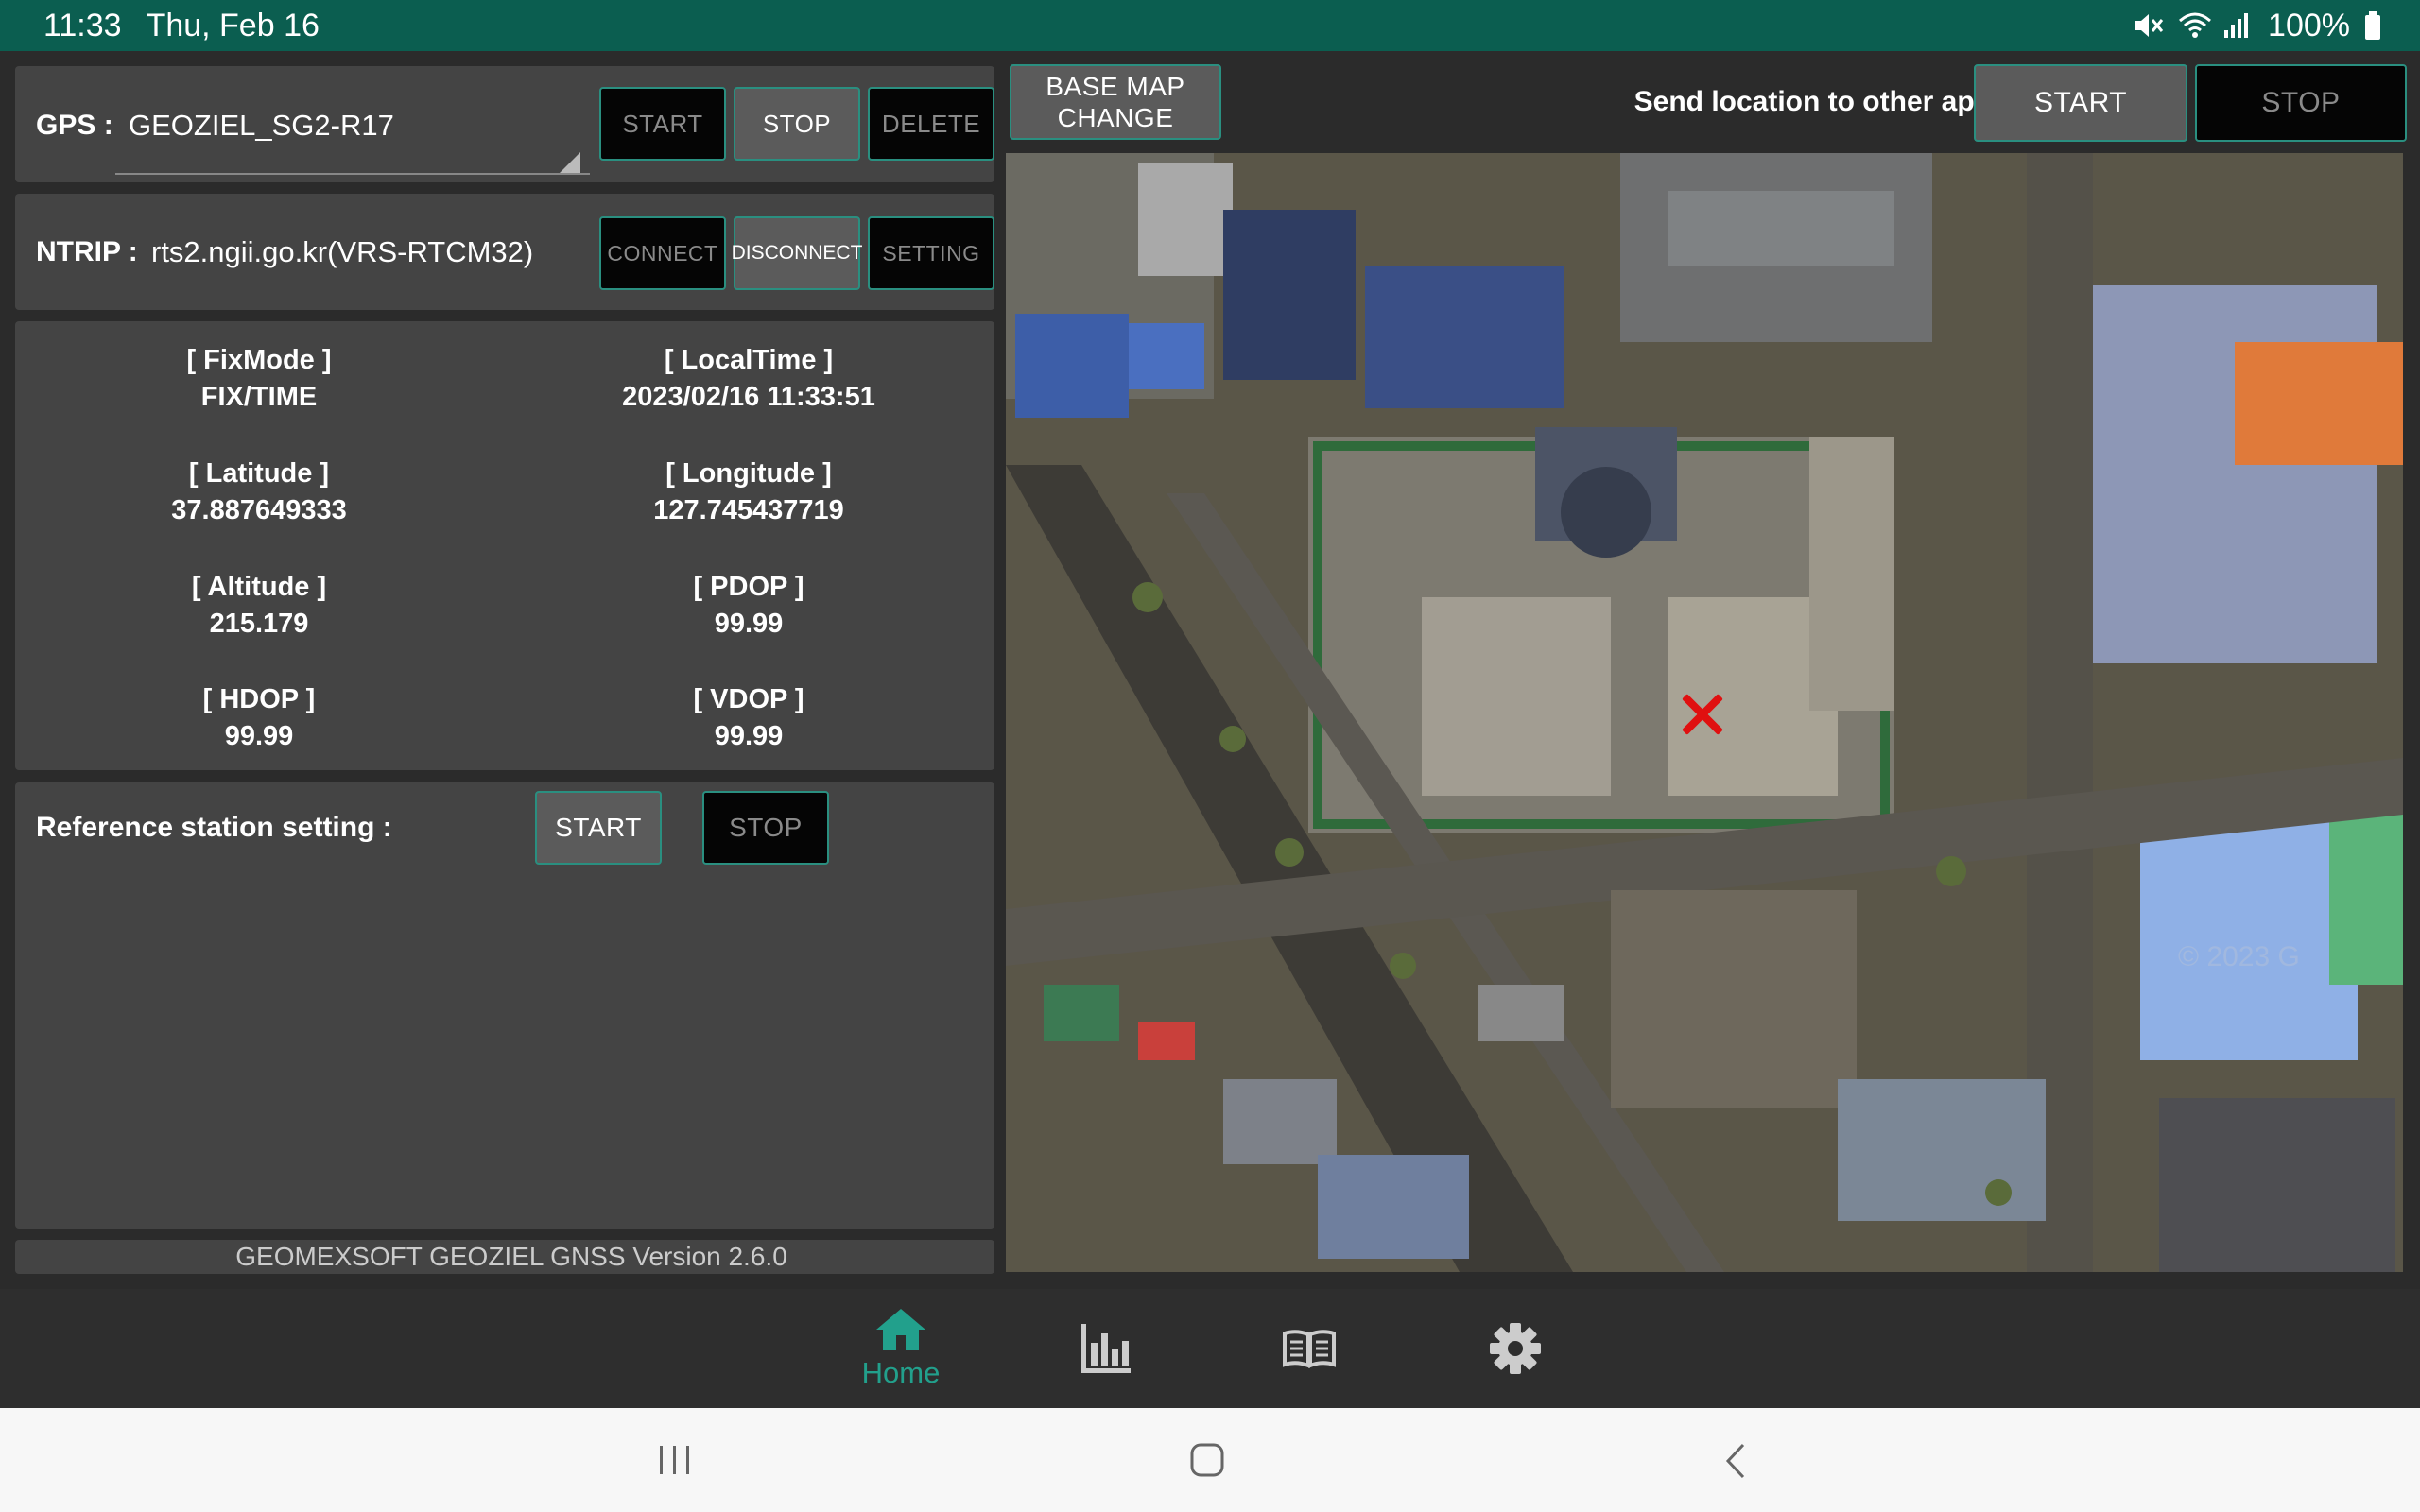 The image size is (2420, 1512). I want to click on battery-icon, so click(2373, 25).